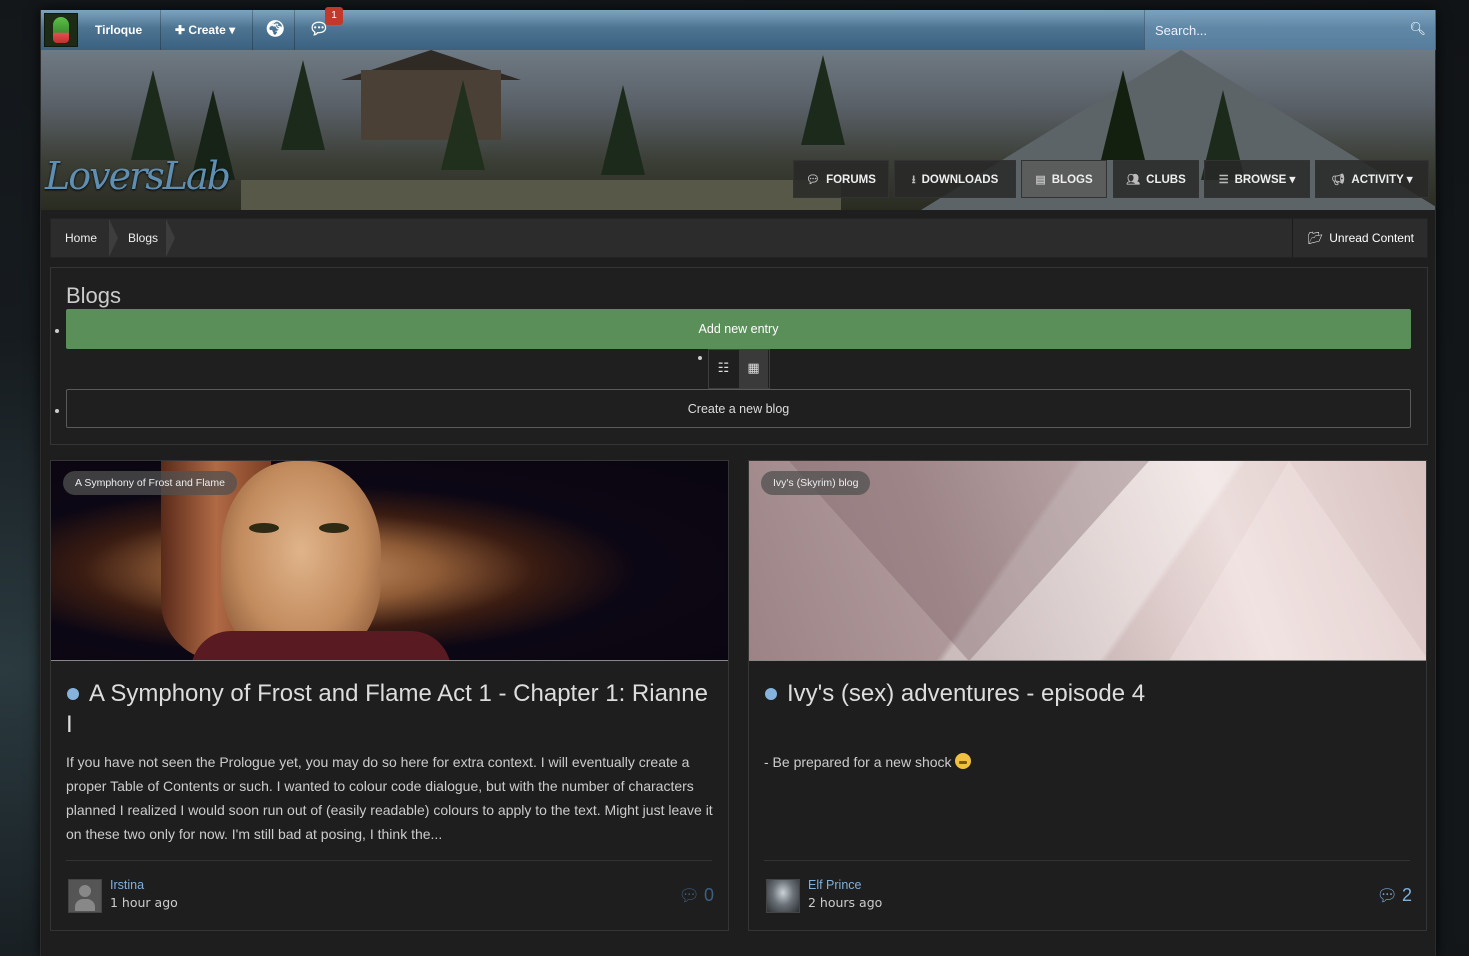 The width and height of the screenshot is (1469, 956). I want to click on comment-count: 💬︎ 0, so click(696, 895).